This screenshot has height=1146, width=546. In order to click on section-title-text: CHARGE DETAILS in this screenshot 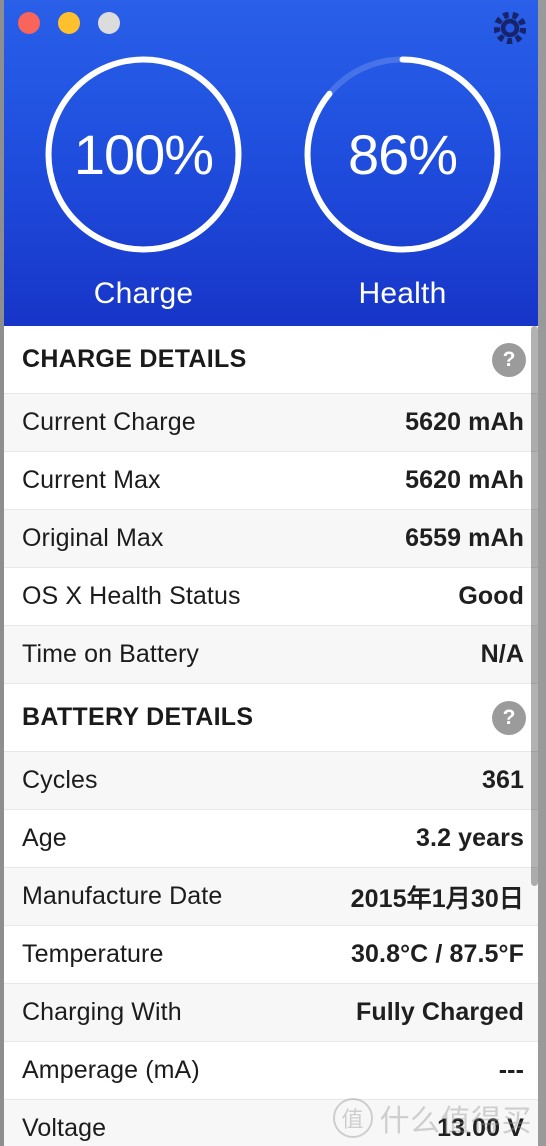, I will do `click(134, 359)`.